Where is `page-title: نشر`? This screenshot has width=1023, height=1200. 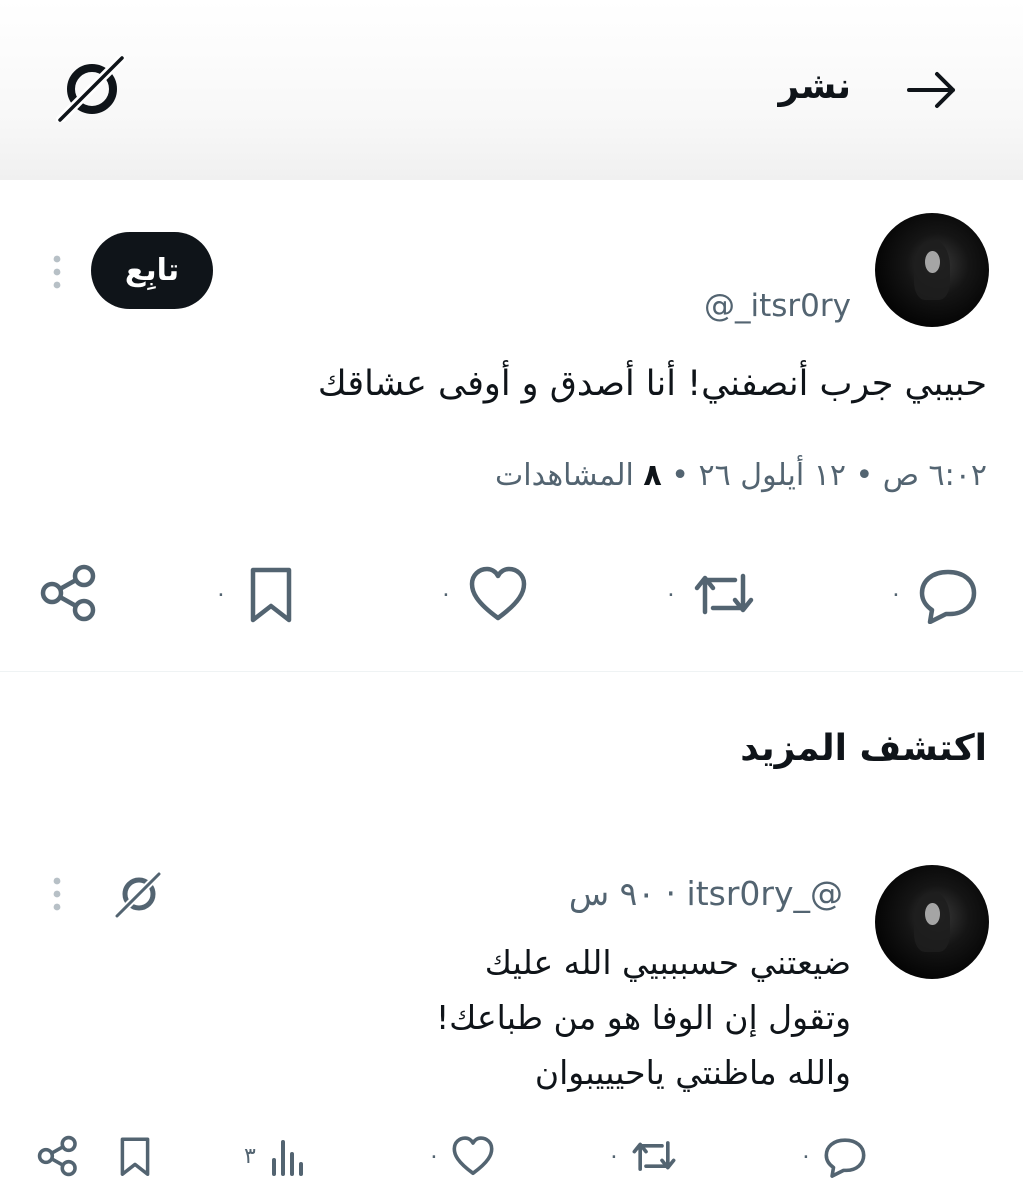
page-title: نشر is located at coordinates (814, 86).